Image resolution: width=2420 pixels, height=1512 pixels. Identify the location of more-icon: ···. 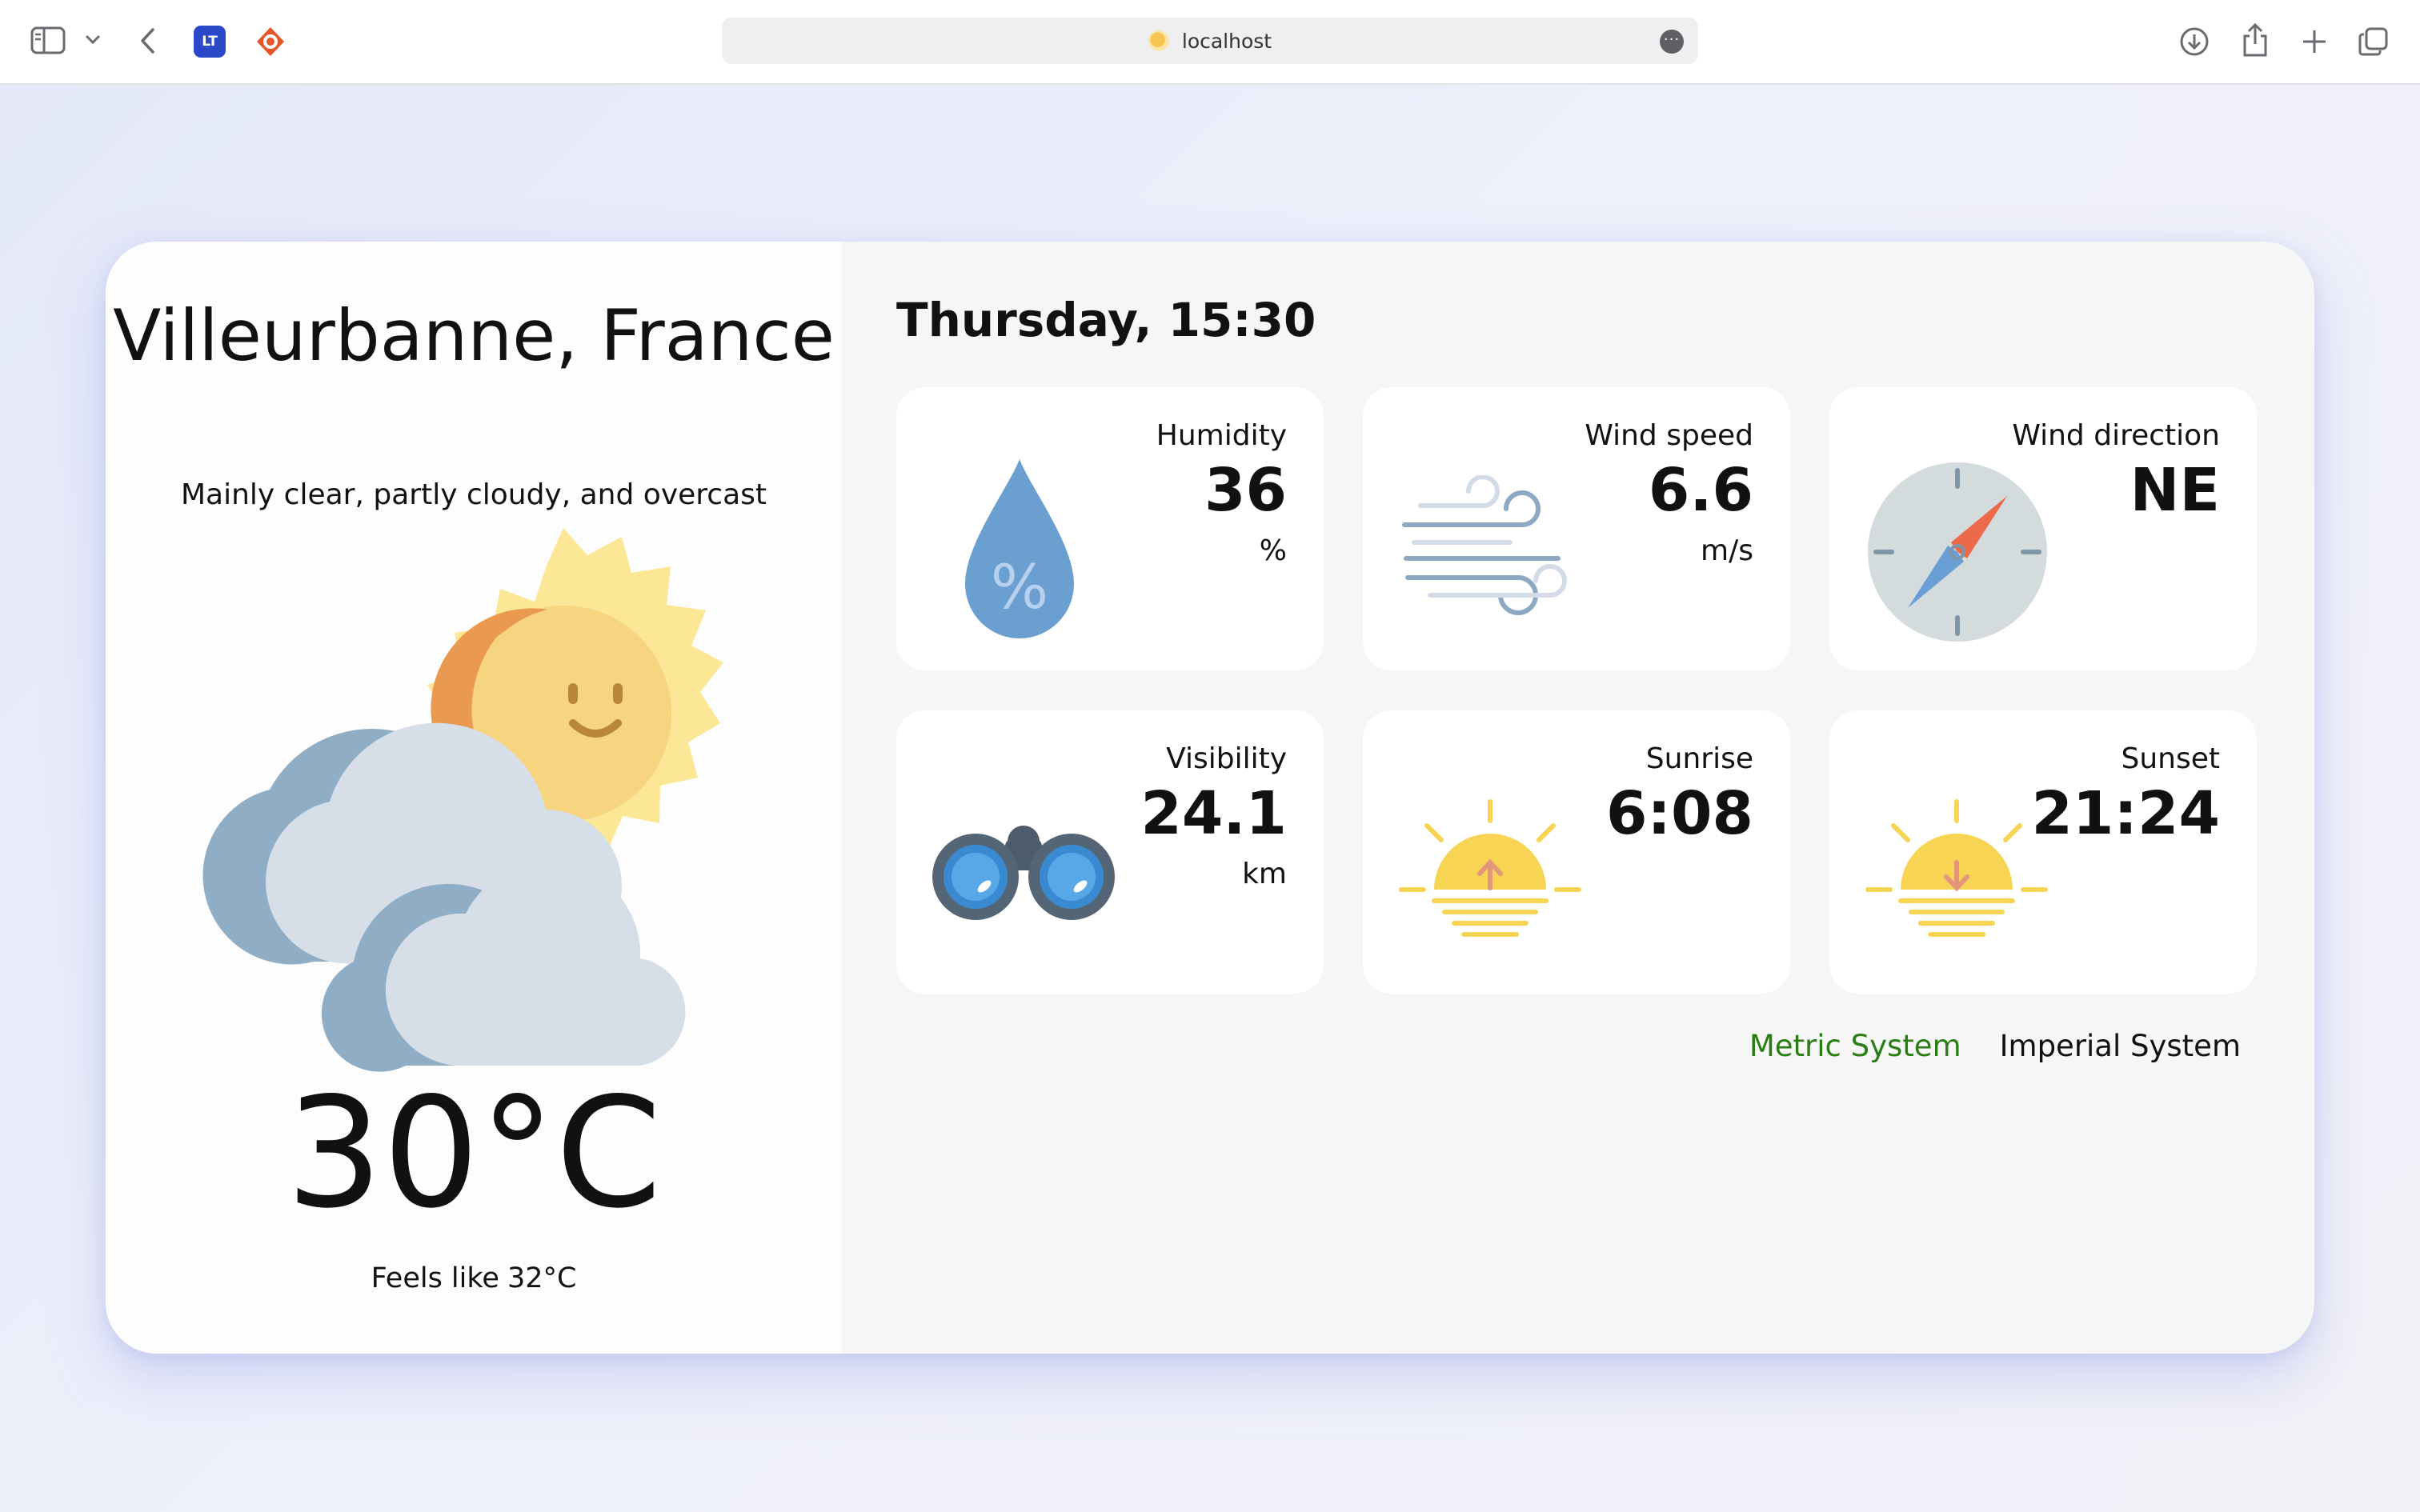
(1672, 42).